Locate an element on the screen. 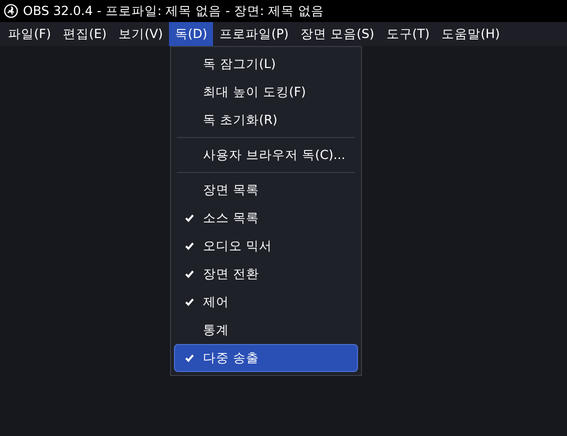 The image size is (567, 436). menu-entry: 장면 목록 is located at coordinates (266, 190).